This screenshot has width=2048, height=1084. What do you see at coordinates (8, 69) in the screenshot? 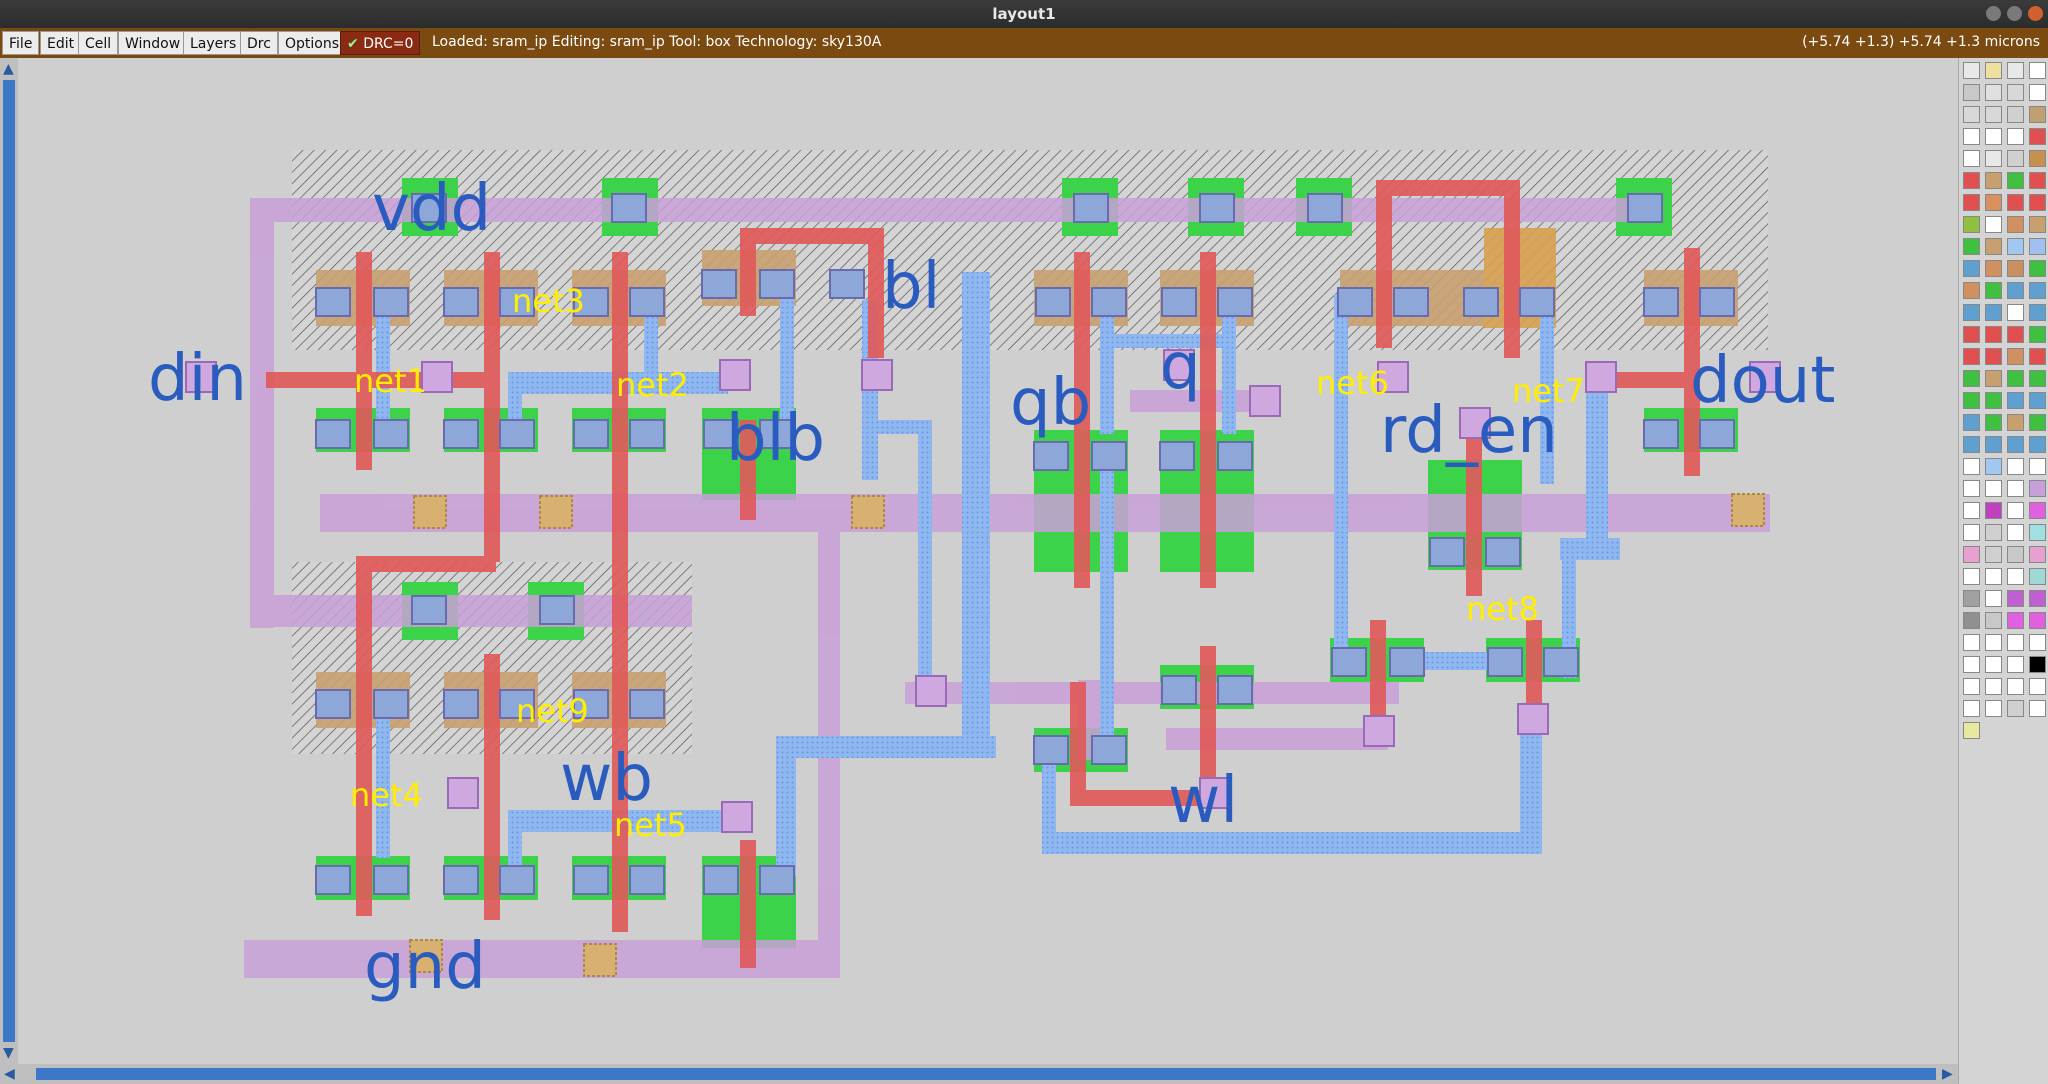
I see `scroll-up-icon: ▲` at bounding box center [8, 69].